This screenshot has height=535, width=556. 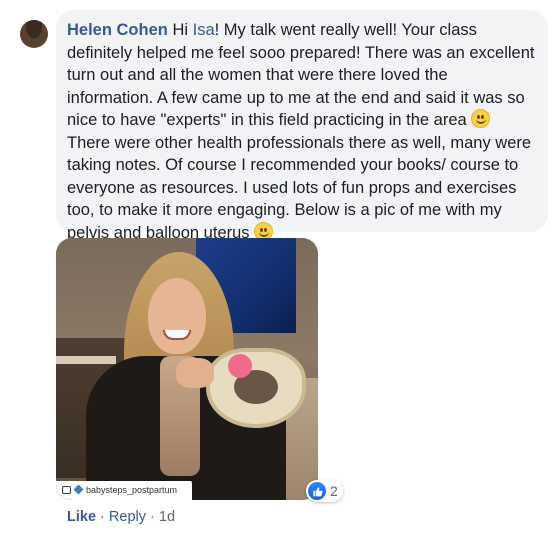 I want to click on photo-watermark: babysteps_postpartum, so click(x=124, y=490).